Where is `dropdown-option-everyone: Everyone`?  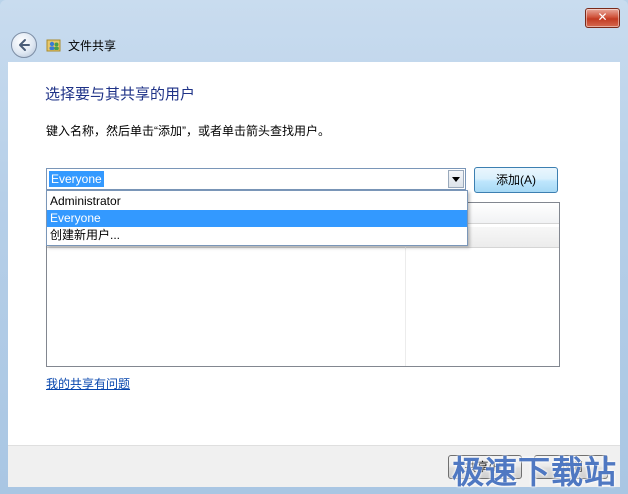 dropdown-option-everyone: Everyone is located at coordinates (257, 218).